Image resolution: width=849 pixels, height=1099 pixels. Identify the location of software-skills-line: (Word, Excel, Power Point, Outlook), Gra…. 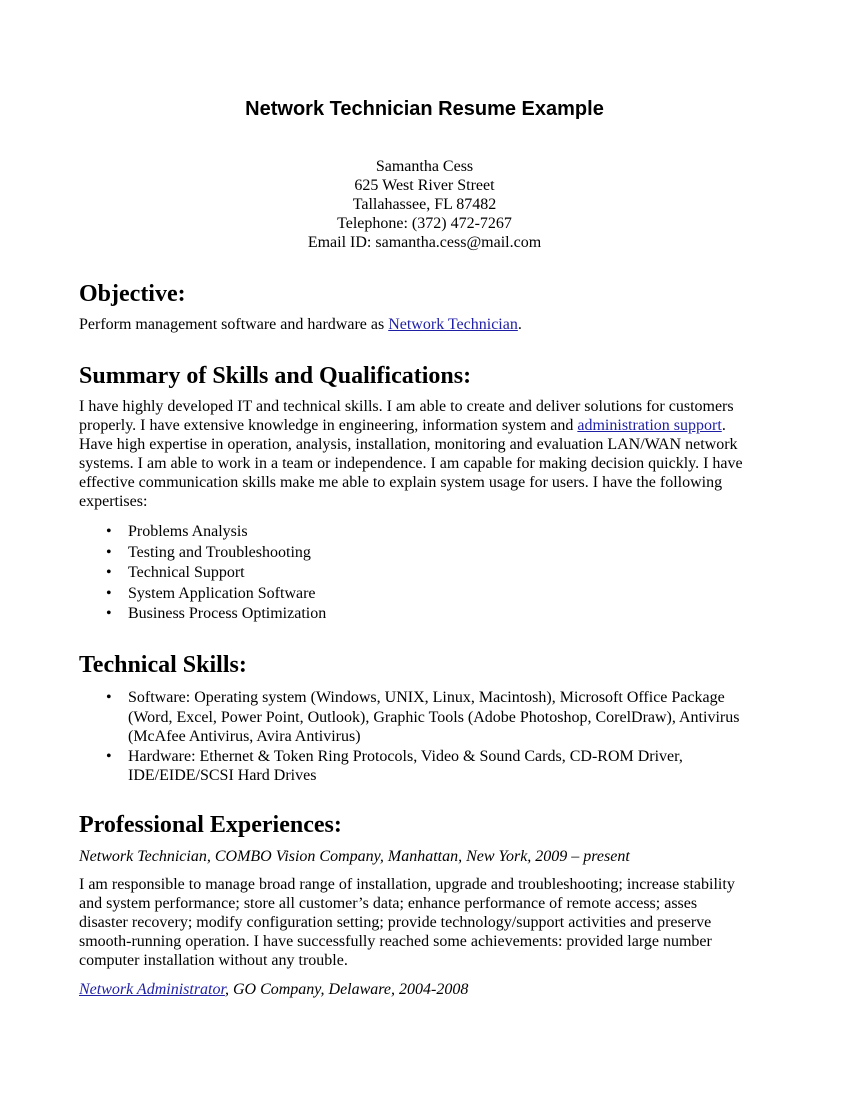
(434, 717).